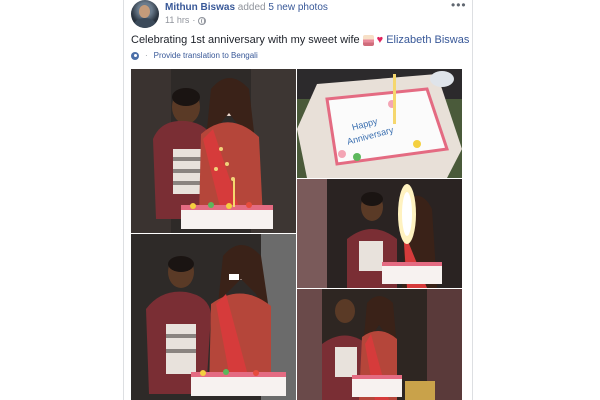 Image resolution: width=600 pixels, height=400 pixels. I want to click on gear-icon, so click(135, 55).